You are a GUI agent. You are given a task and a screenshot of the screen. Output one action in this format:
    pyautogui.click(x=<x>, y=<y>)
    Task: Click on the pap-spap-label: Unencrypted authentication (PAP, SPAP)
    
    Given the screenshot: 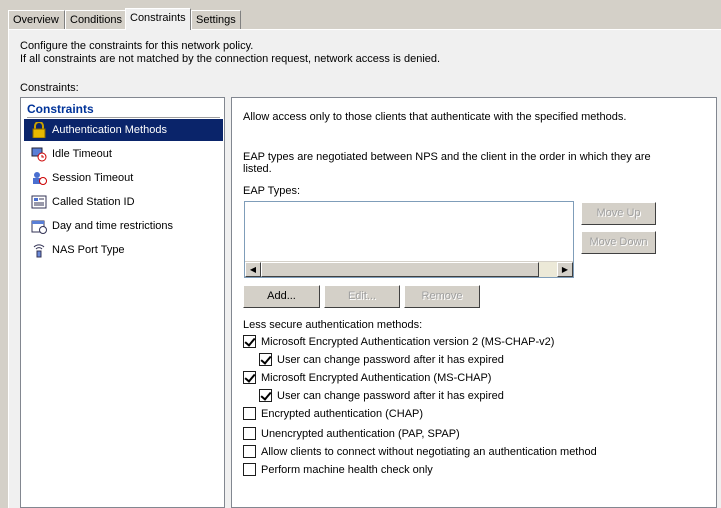 What is the action you would take?
    pyautogui.click(x=360, y=434)
    